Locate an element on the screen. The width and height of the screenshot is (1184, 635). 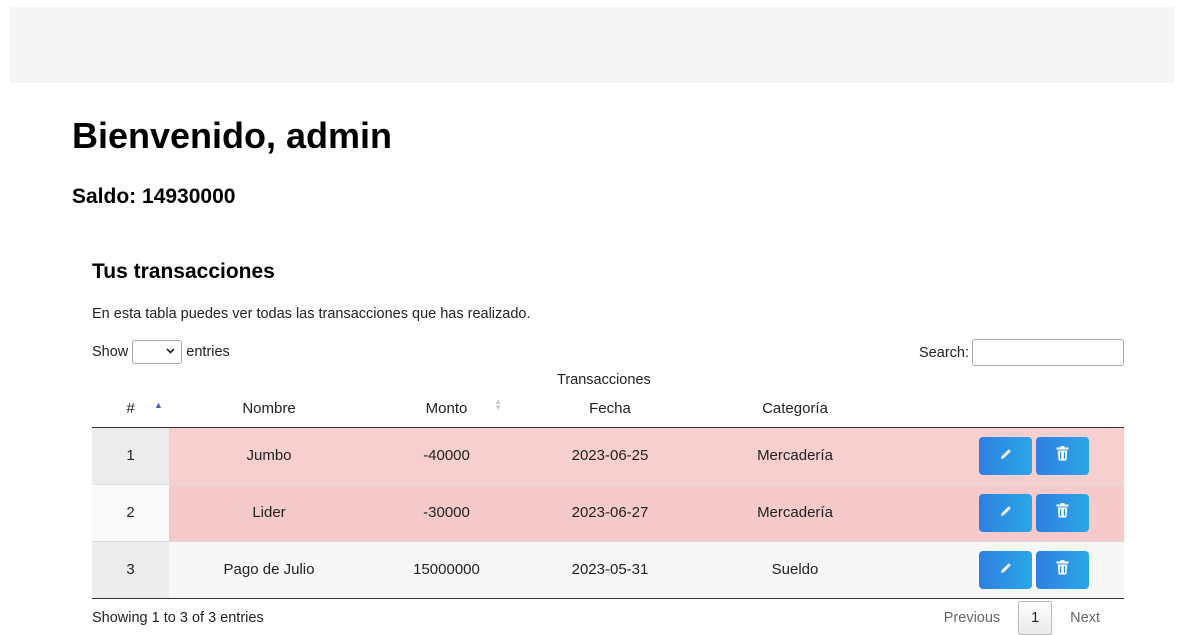
balance: Saldo: 14930000 is located at coordinates (153, 197).